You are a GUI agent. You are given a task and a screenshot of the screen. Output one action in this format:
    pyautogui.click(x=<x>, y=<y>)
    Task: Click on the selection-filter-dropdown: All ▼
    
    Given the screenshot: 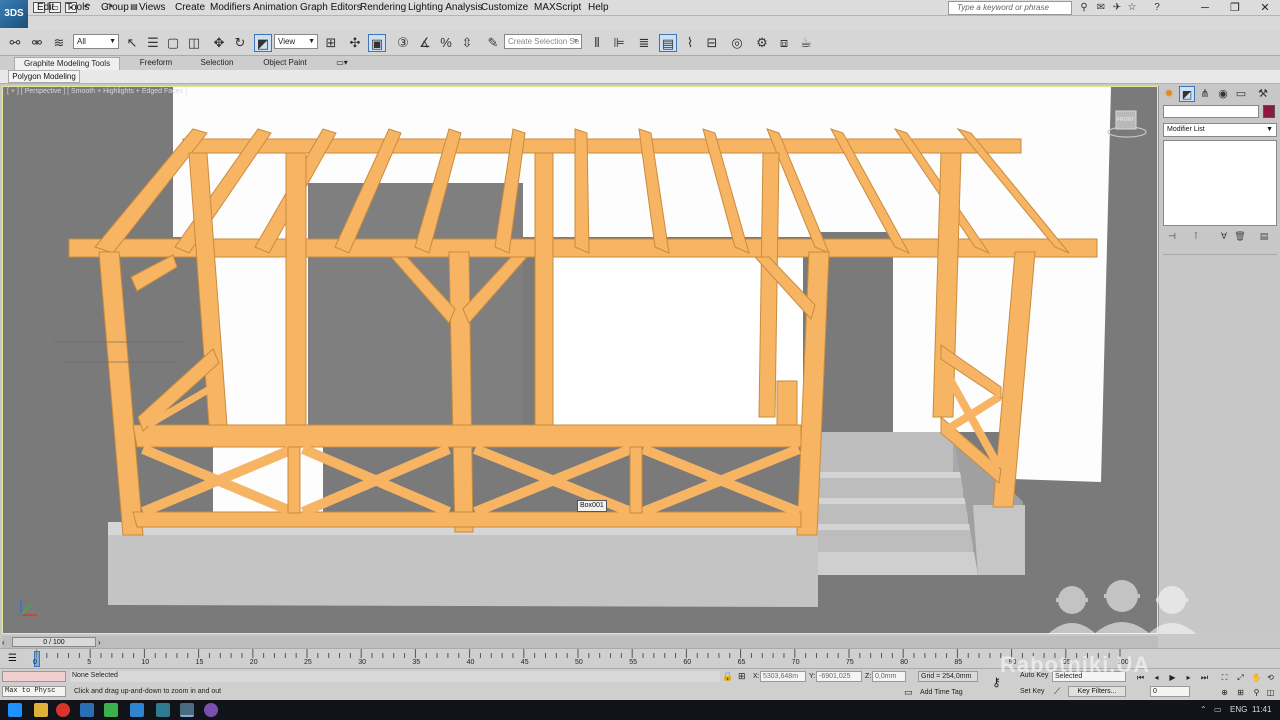 What is the action you would take?
    pyautogui.click(x=96, y=41)
    